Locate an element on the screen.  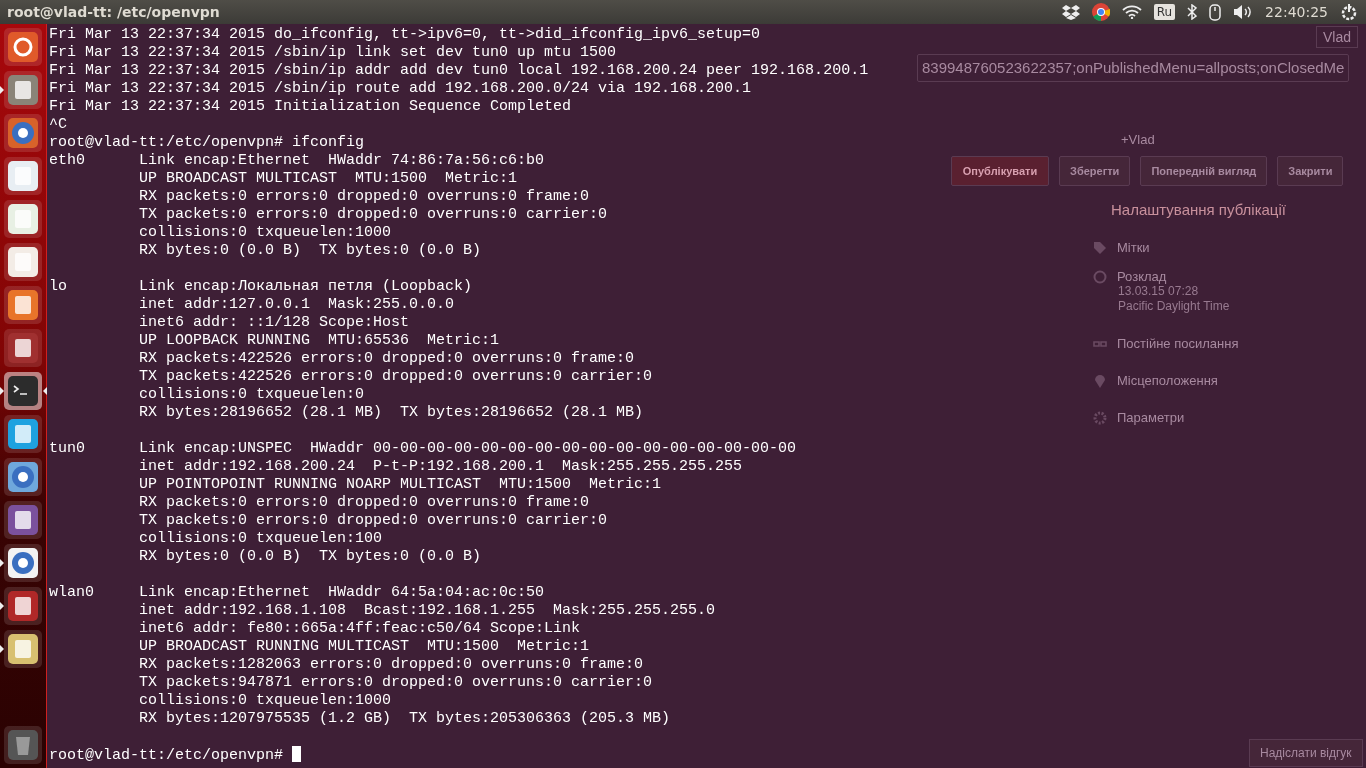
power-gear-icon is located at coordinates (1349, 12).